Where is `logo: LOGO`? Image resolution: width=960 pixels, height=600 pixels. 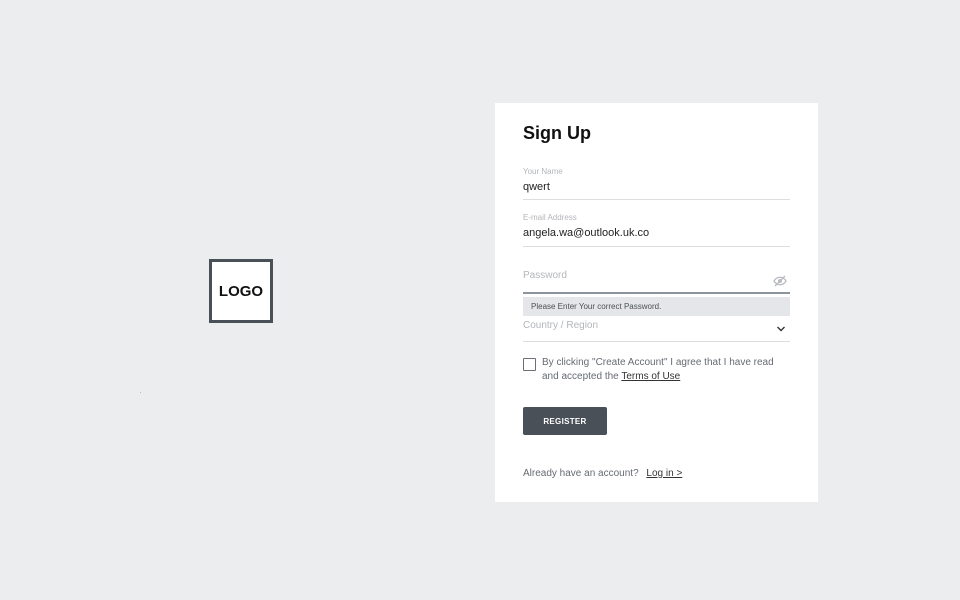 logo: LOGO is located at coordinates (241, 291).